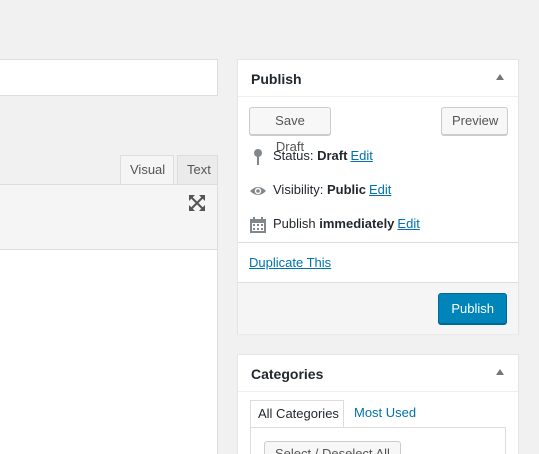 The height and width of the screenshot is (454, 539). I want to click on status-row: Status: Draft Edit, so click(311, 156).